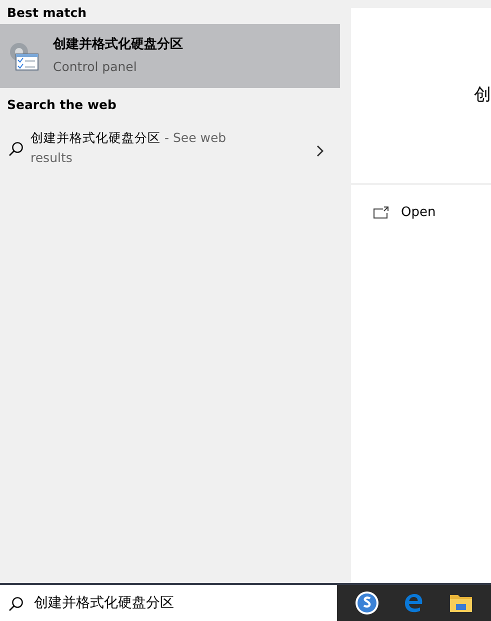 The width and height of the screenshot is (491, 621). What do you see at coordinates (47, 13) in the screenshot?
I see `section-heading: Best match` at bounding box center [47, 13].